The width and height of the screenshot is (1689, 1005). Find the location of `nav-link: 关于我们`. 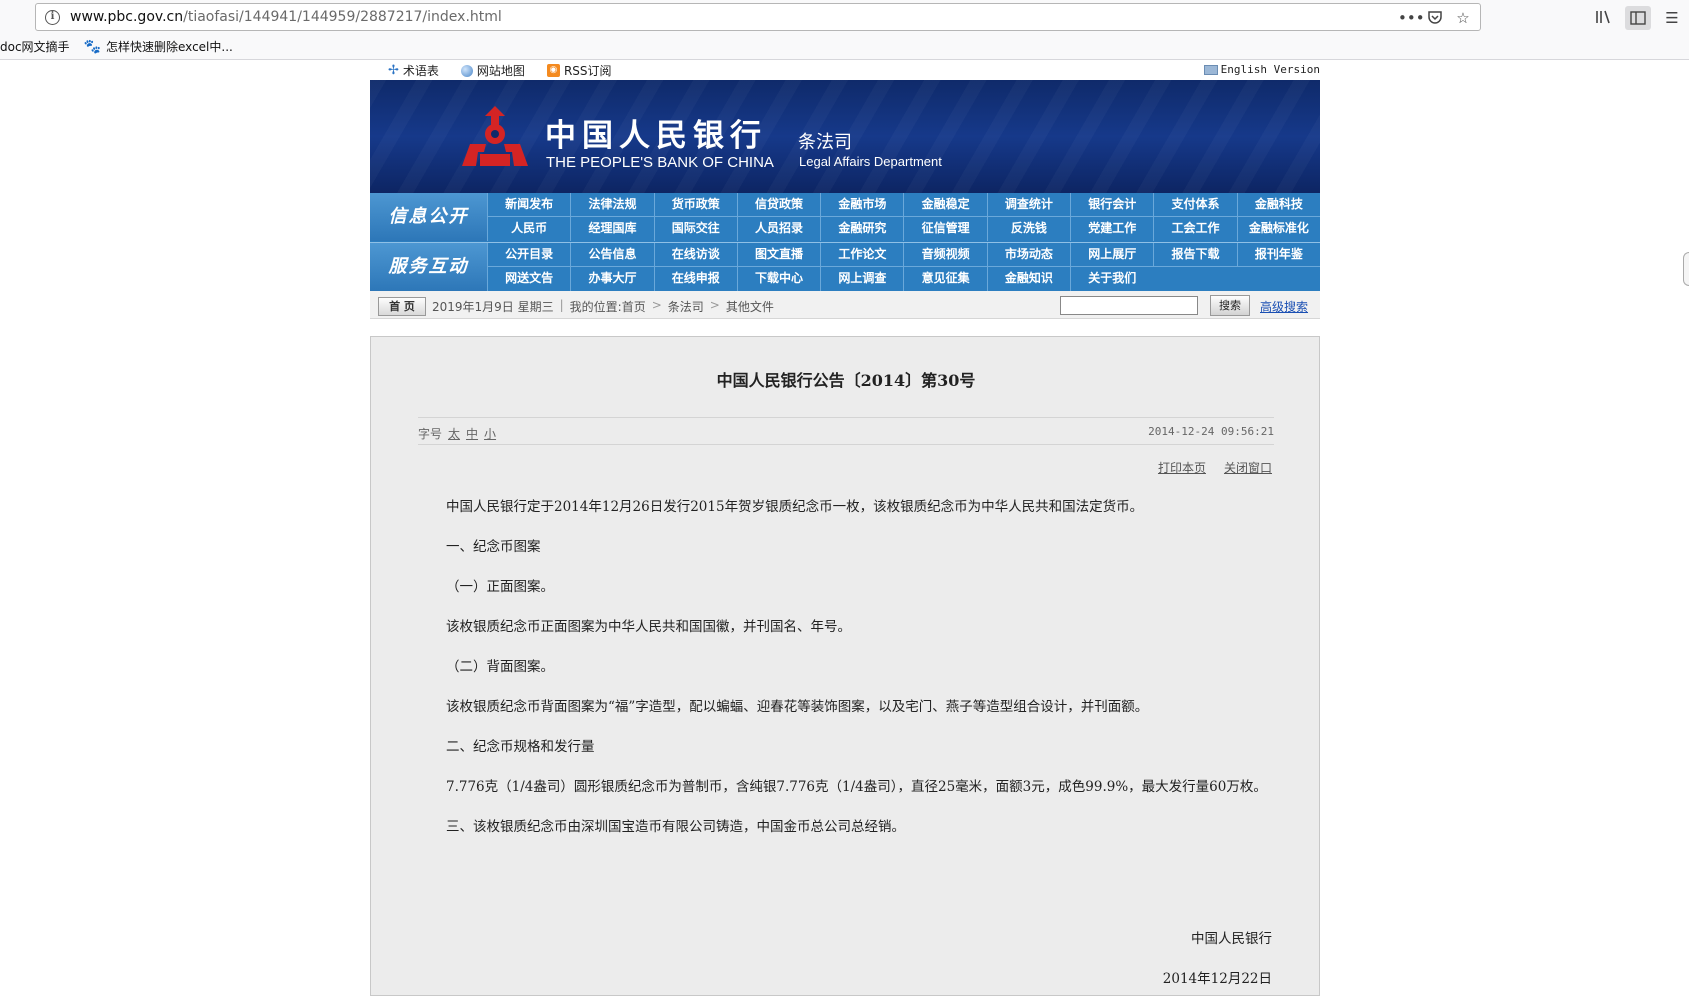

nav-link: 关于我们 is located at coordinates (1111, 279).